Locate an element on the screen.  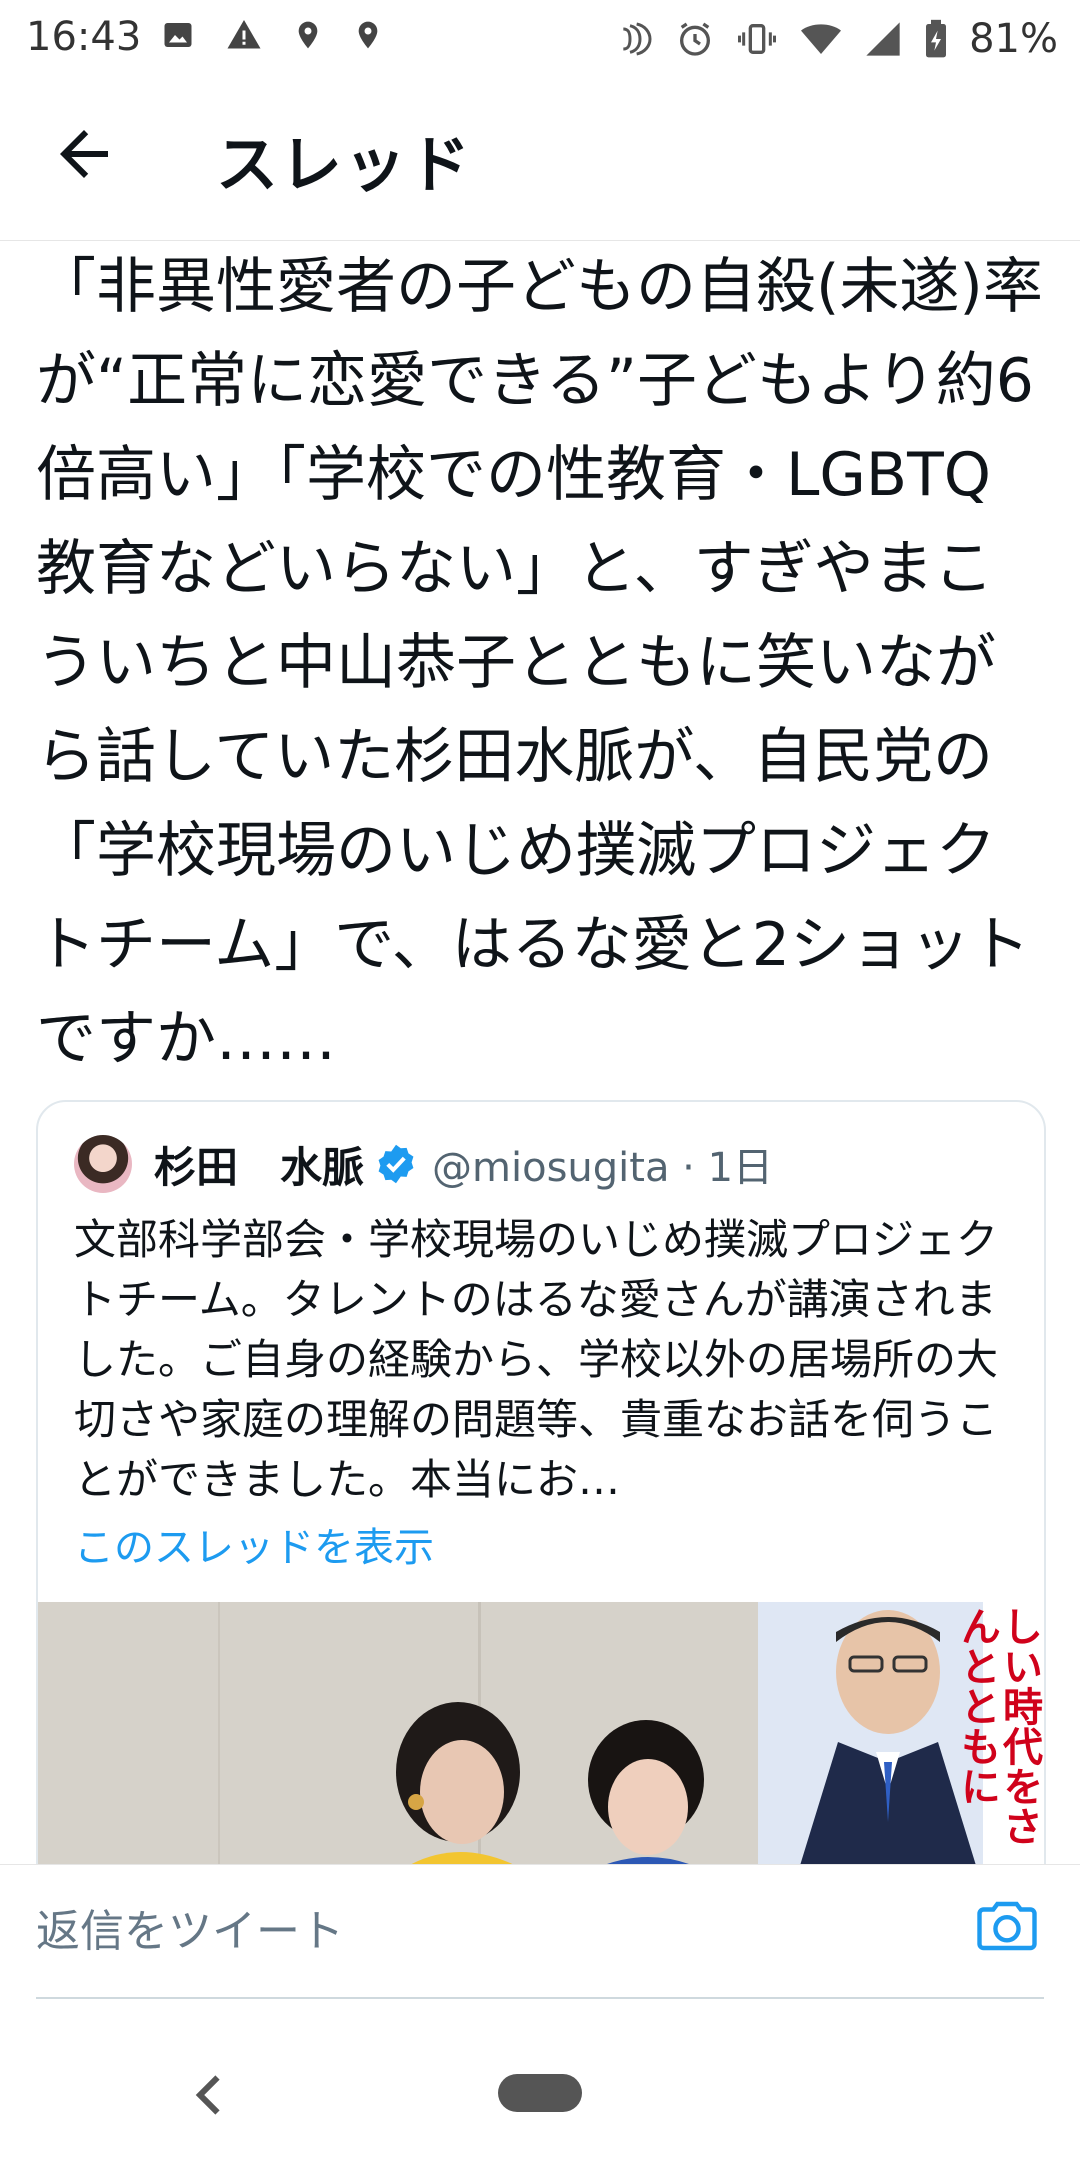
alert-icon is located at coordinates (244, 34).